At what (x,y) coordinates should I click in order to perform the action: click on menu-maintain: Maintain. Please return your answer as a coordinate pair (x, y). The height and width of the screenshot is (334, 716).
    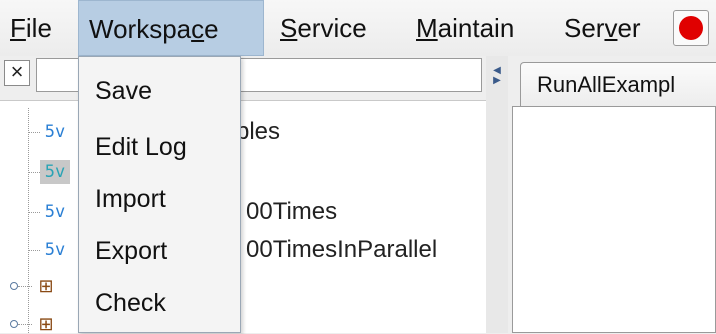
    Looking at the image, I should click on (465, 28).